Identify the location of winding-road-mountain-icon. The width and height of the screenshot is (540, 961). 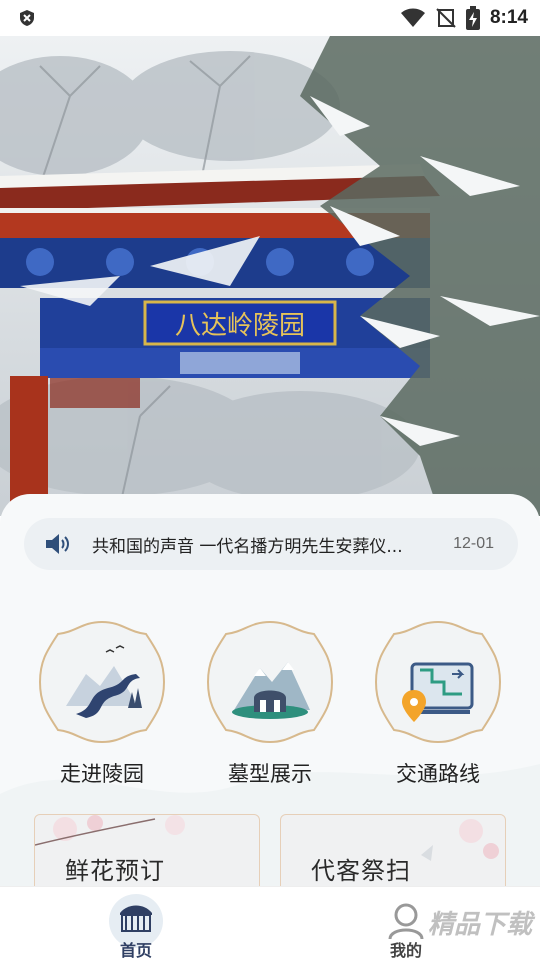
(102, 682).